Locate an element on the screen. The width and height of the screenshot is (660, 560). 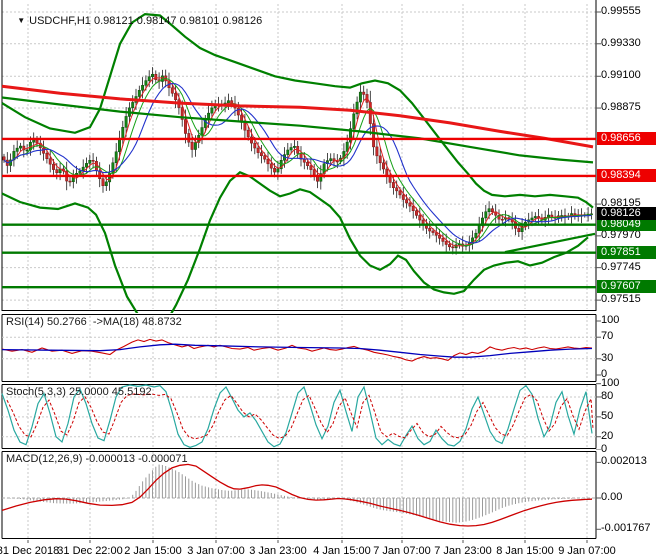
ohlc-high: 0.98147 is located at coordinates (156, 21).